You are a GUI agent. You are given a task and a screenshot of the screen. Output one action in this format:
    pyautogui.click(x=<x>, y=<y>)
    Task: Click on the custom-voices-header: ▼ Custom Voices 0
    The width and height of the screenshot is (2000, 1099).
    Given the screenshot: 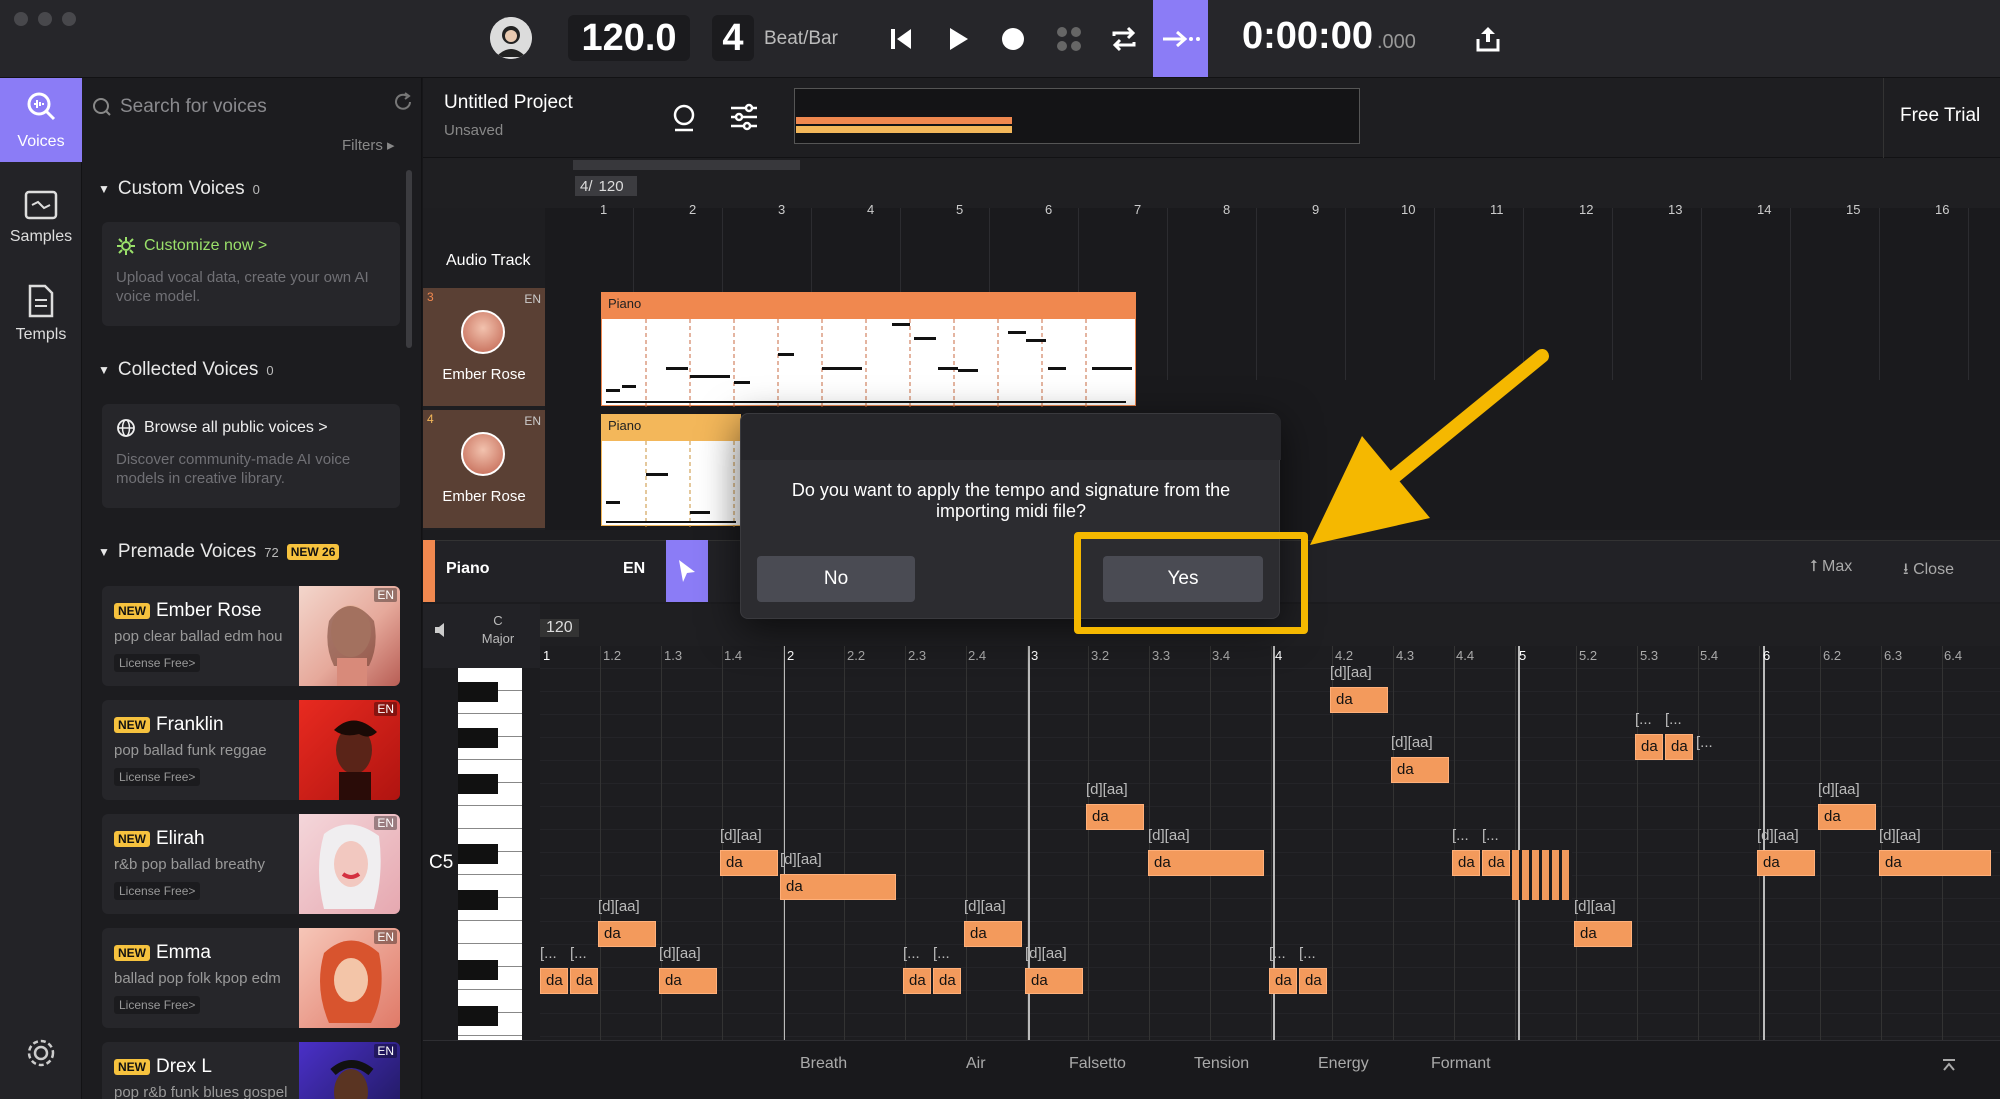 What is the action you would take?
    pyautogui.click(x=179, y=189)
    